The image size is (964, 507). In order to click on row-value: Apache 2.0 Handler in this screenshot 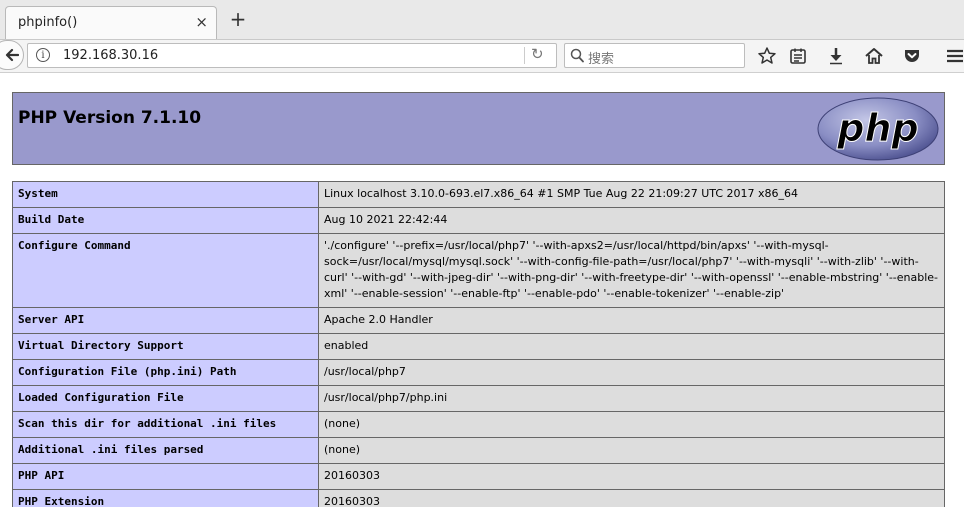, I will do `click(631, 320)`.